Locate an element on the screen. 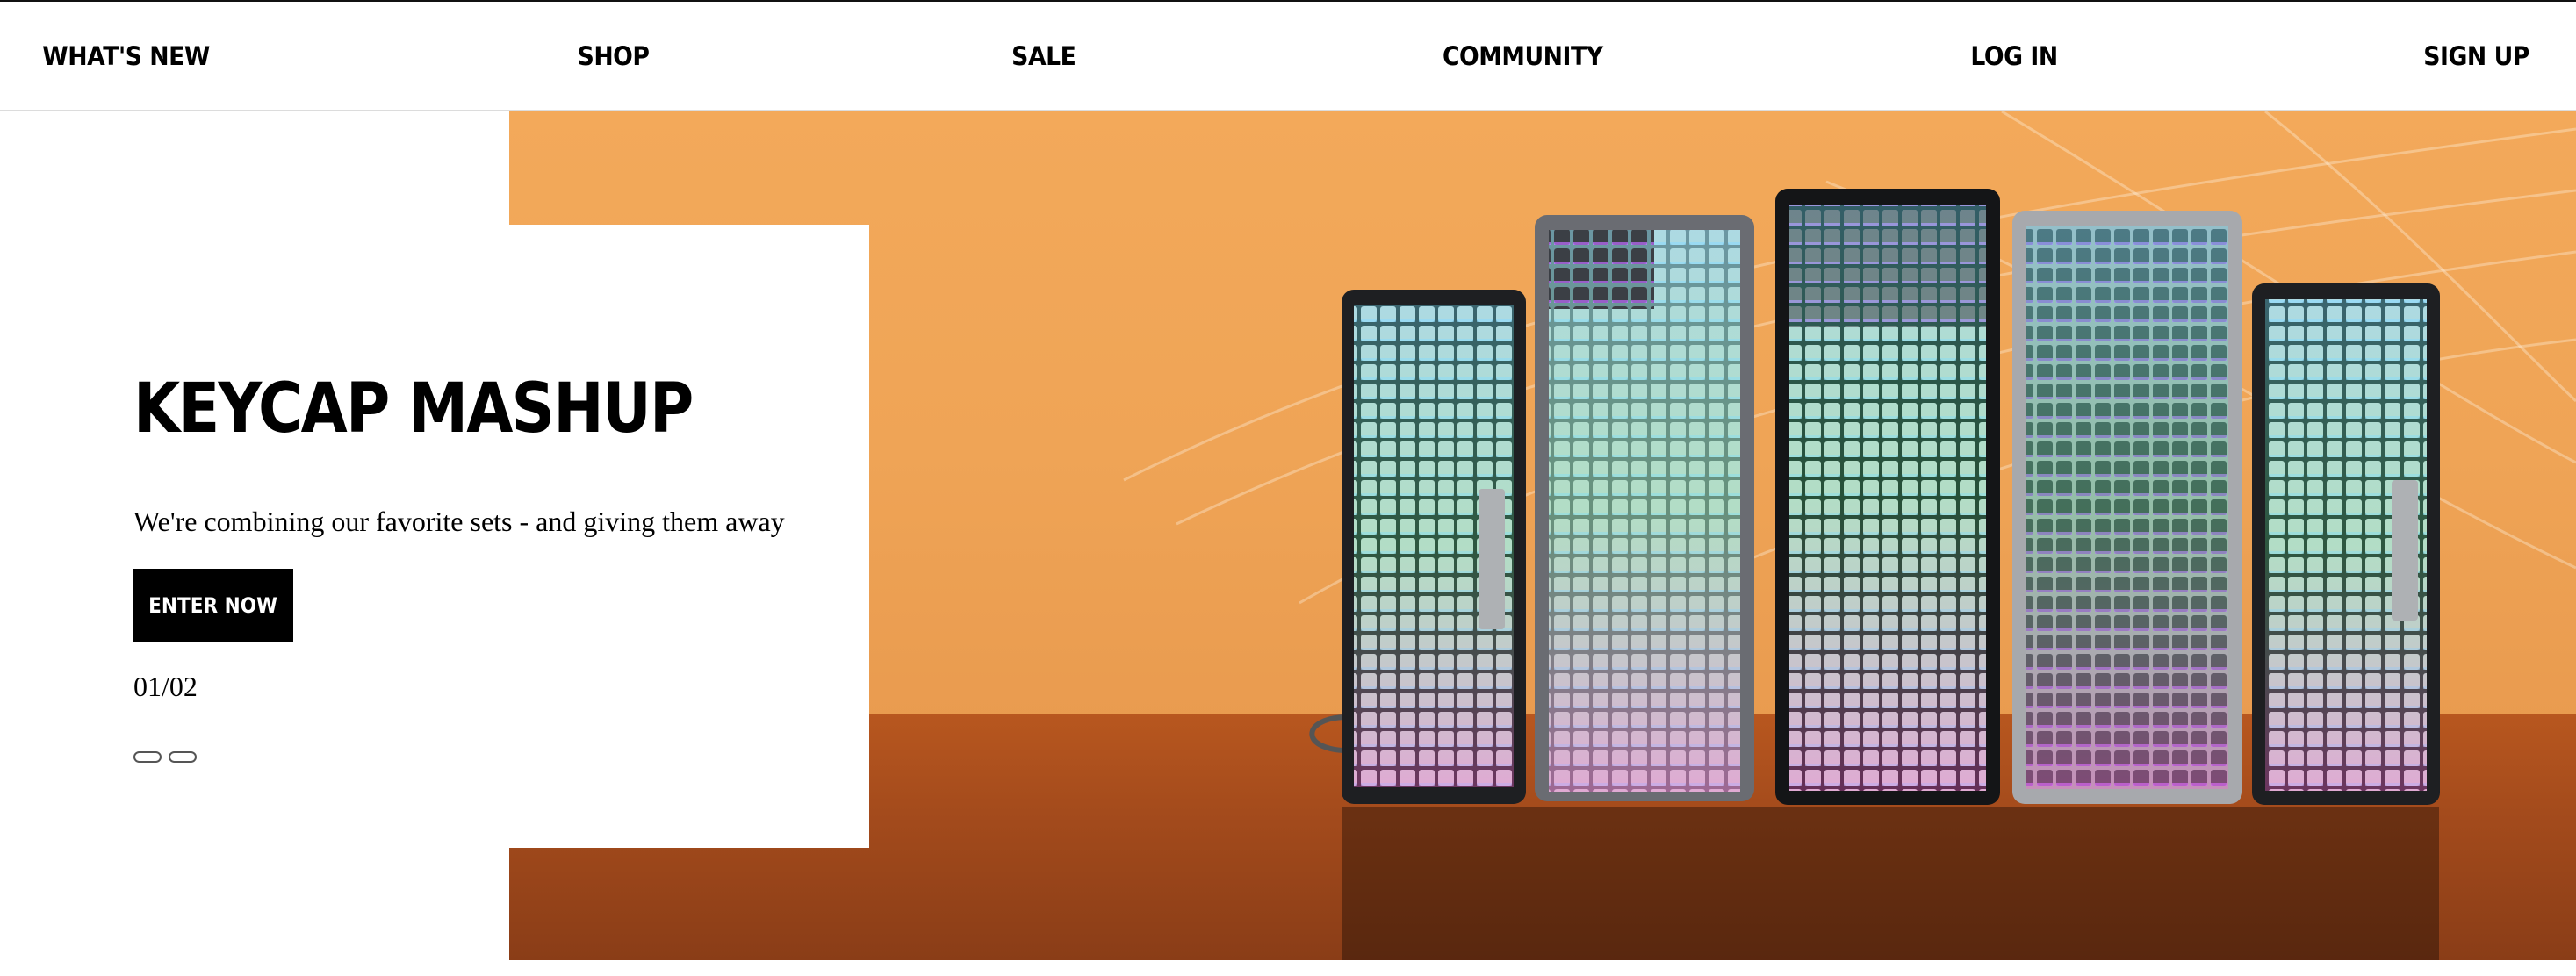  enter-now-button: ENTER NOW is located at coordinates (213, 605).